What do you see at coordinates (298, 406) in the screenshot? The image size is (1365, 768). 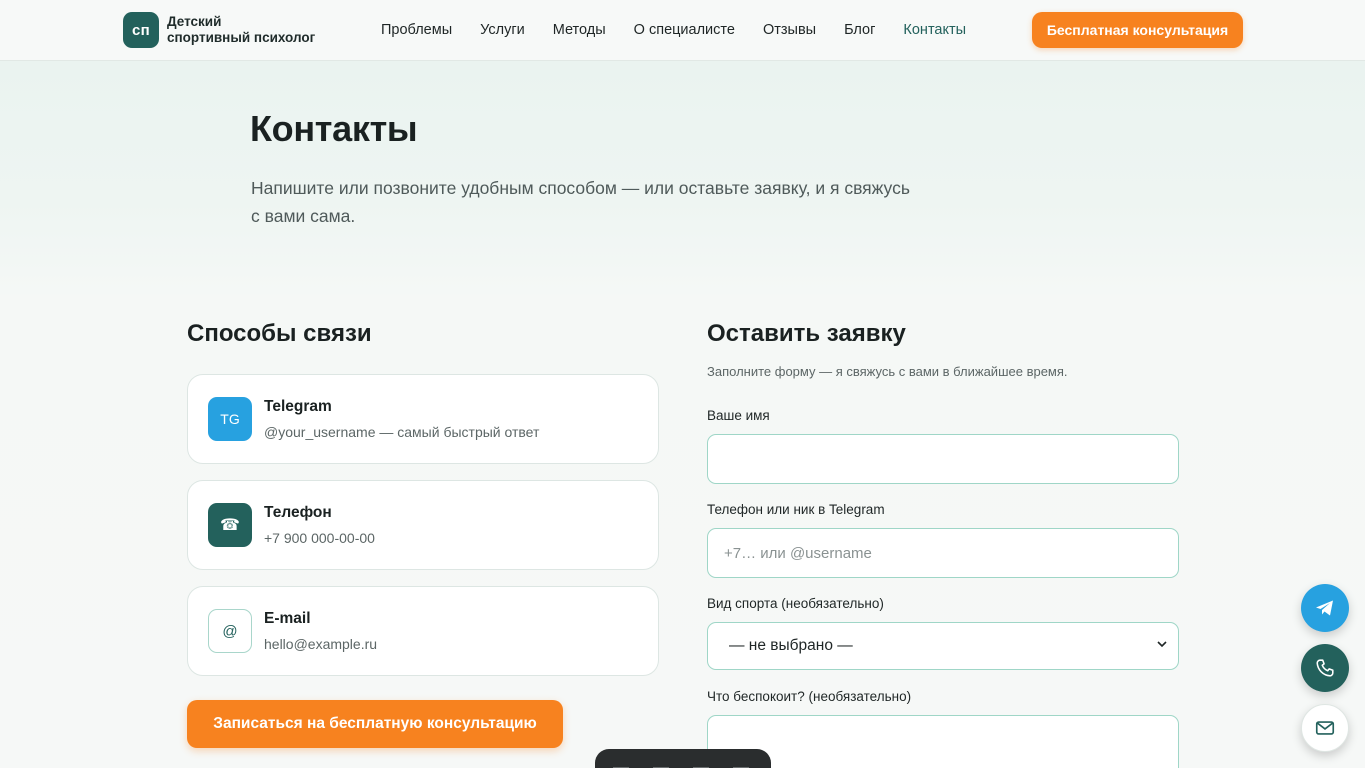 I see `contact-name: Telegram` at bounding box center [298, 406].